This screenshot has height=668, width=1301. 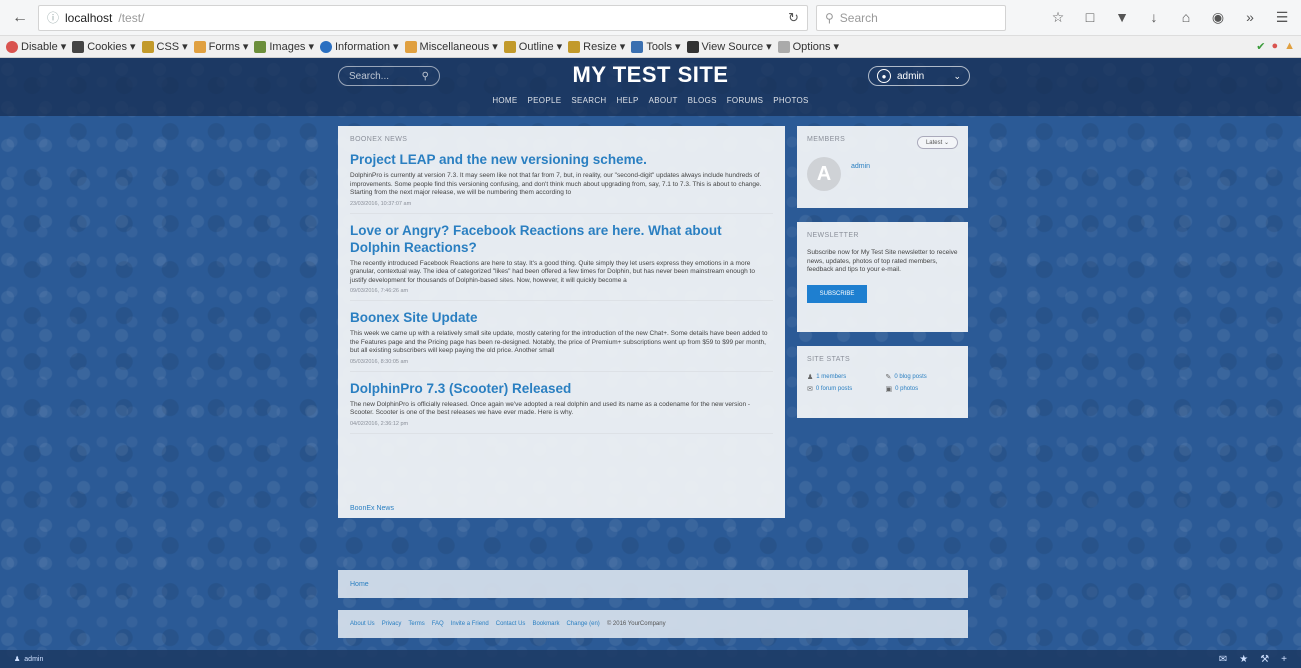 What do you see at coordinates (1218, 17) in the screenshot?
I see `extension-icon: ◉` at bounding box center [1218, 17].